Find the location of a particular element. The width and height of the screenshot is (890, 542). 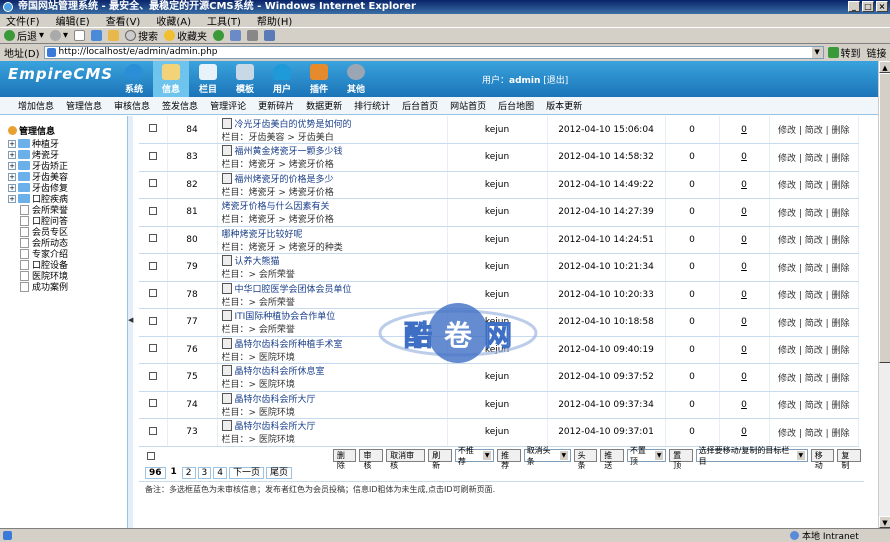

menu-view: 查看(V) is located at coordinates (123, 20).